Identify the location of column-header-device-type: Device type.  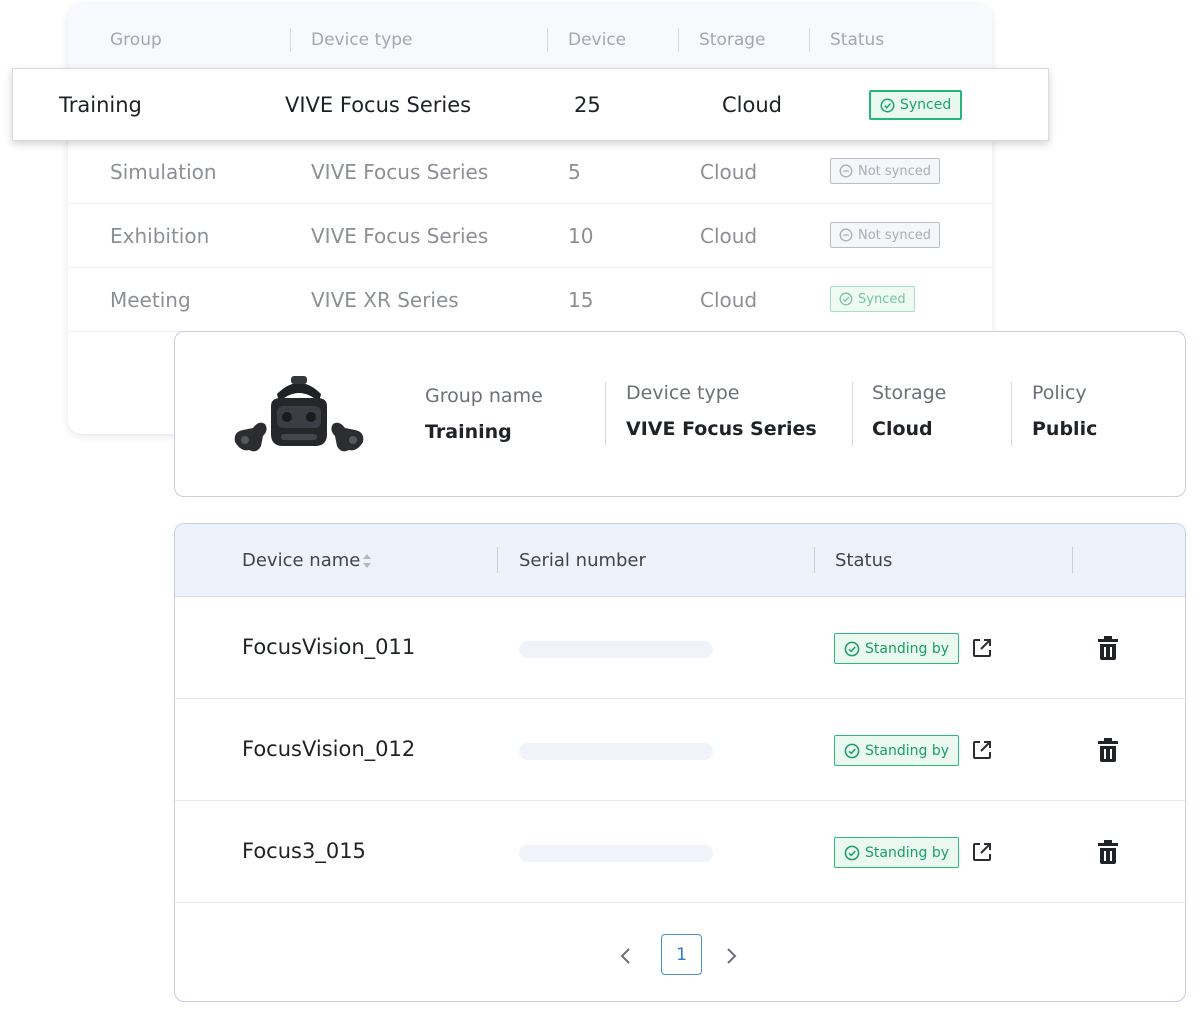
(362, 40).